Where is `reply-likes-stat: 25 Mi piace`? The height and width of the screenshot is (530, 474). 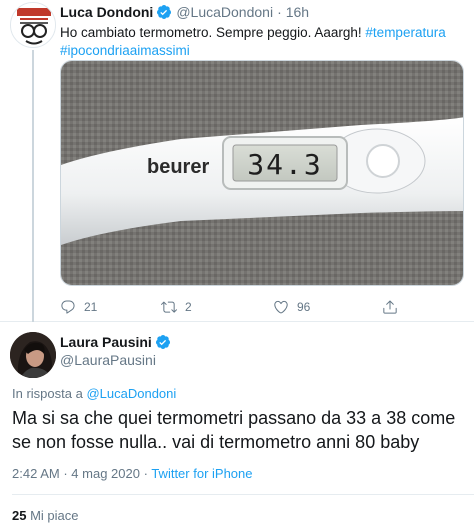 reply-likes-stat: 25 Mi piace is located at coordinates (45, 515).